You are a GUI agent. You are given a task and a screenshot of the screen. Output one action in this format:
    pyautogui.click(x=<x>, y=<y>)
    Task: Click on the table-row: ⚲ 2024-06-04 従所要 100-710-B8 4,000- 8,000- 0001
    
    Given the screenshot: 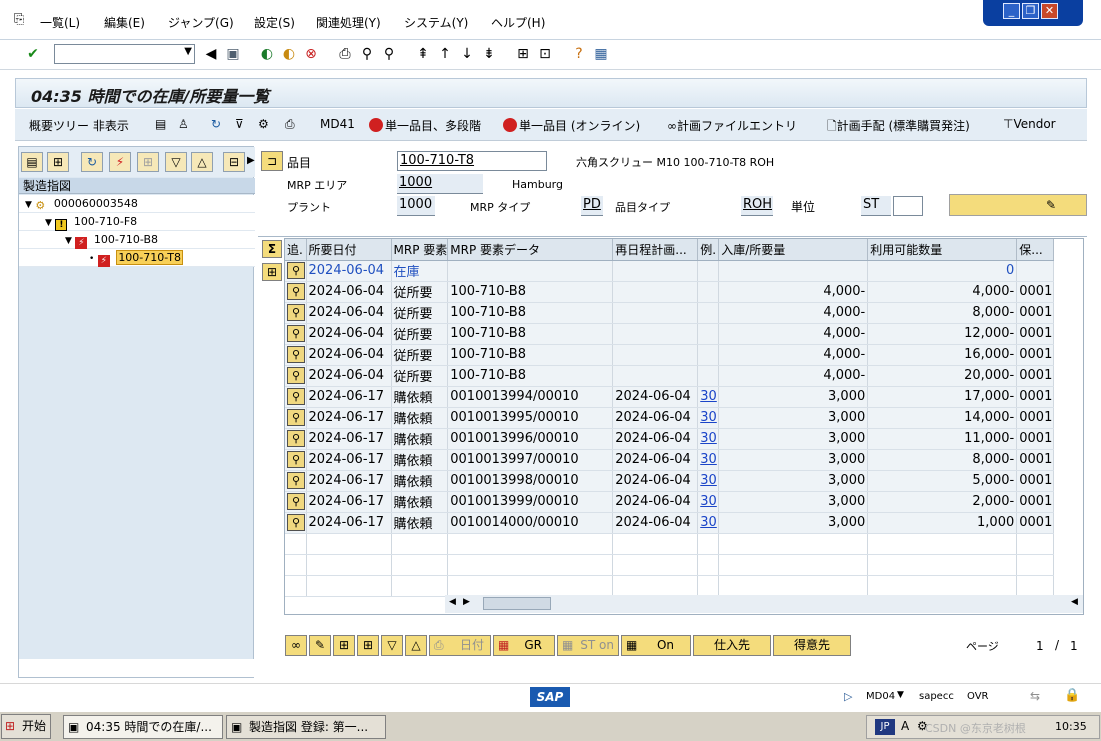 What is the action you would take?
    pyautogui.click(x=670, y=313)
    